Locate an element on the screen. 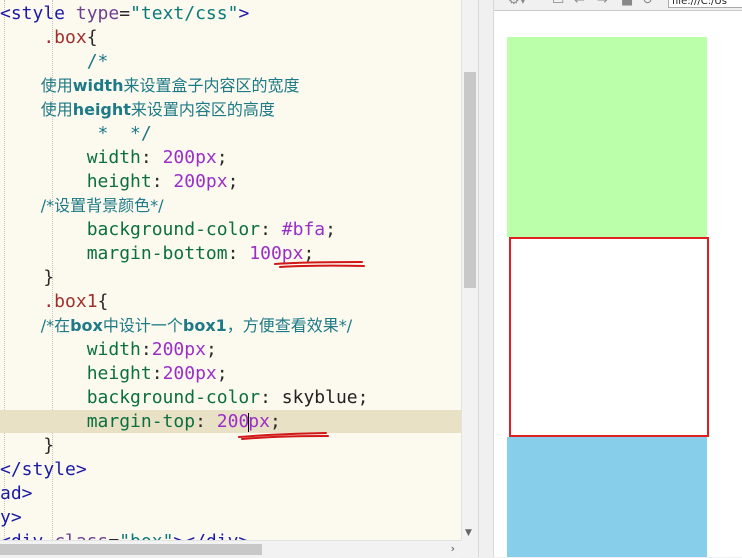 Image resolution: width=742 pixels, height=558 pixels. stop-icon: ■ is located at coordinates (627, 4).